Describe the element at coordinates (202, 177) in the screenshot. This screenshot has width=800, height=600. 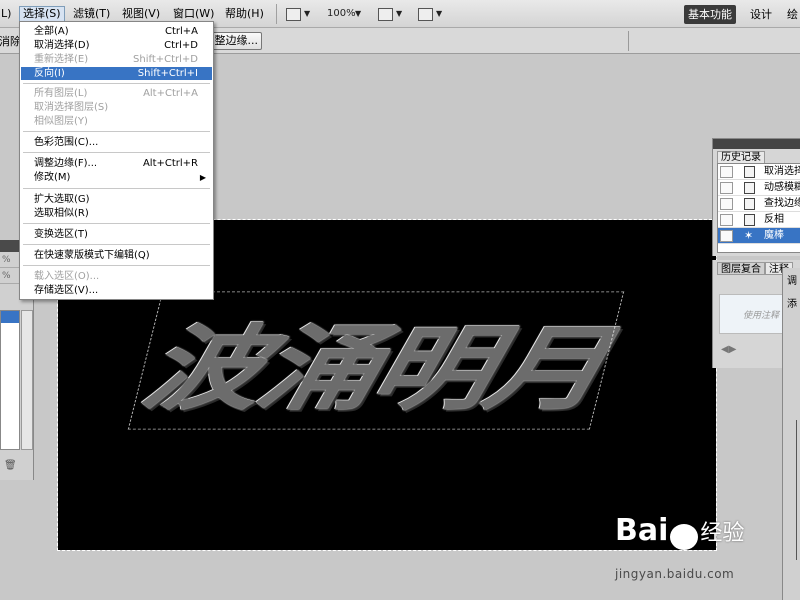
I see `submenu-arrow-icon: ▶` at that location.